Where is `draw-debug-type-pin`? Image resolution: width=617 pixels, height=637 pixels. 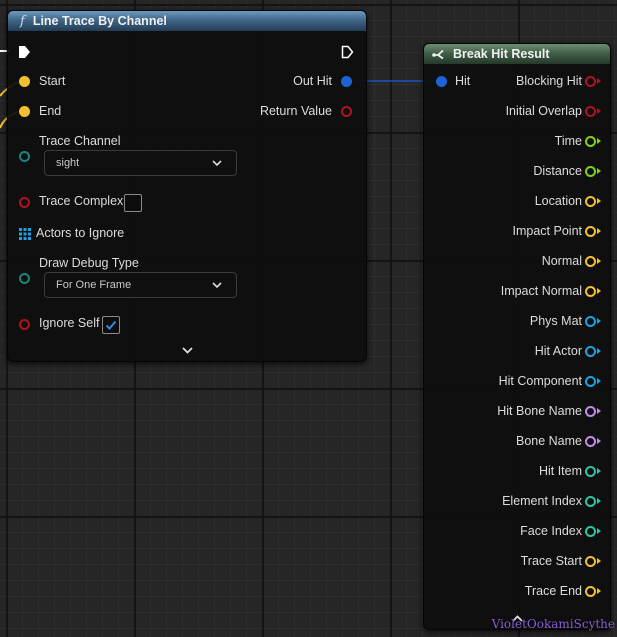 draw-debug-type-pin is located at coordinates (24, 278).